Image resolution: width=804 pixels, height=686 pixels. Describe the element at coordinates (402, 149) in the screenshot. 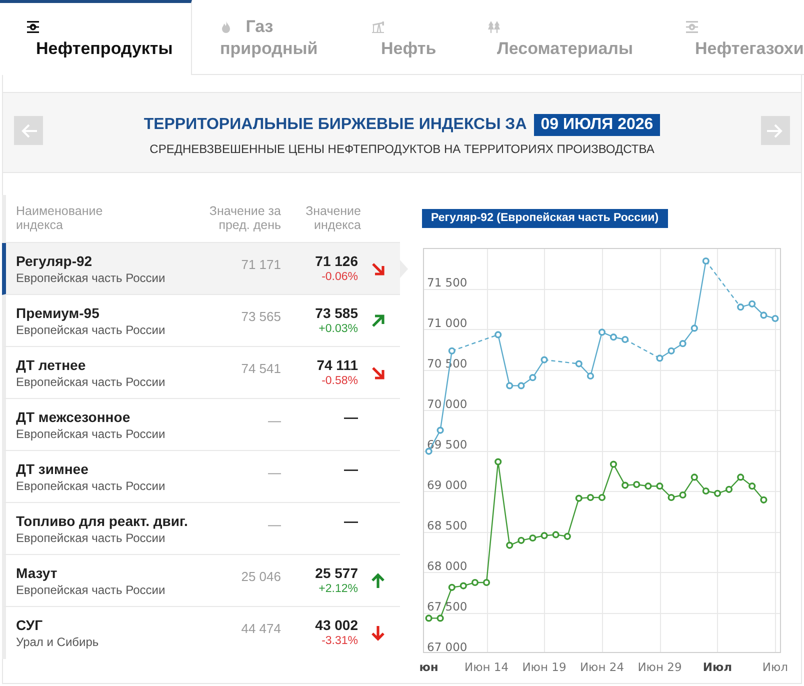

I see `subtitle: СРЕДНЕВЗВЕШЕННЫЕ ЦЕНЫ НЕФТЕПРОДУКТОВ НА ТЕРРИТОРИЯХ ПРОИЗВОДСТВА` at that location.